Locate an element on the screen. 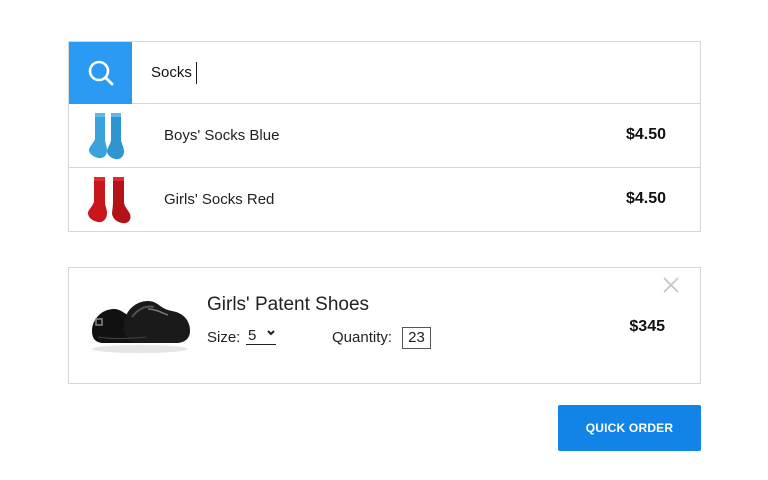 Image resolution: width=768 pixels, height=480 pixels. result-name: Boys' Socks Blue is located at coordinates (222, 135).